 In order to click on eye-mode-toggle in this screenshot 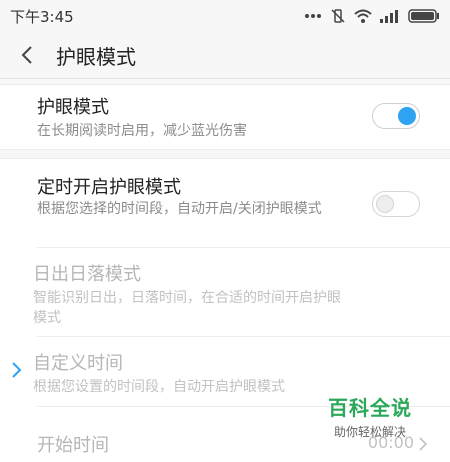, I will do `click(396, 116)`.